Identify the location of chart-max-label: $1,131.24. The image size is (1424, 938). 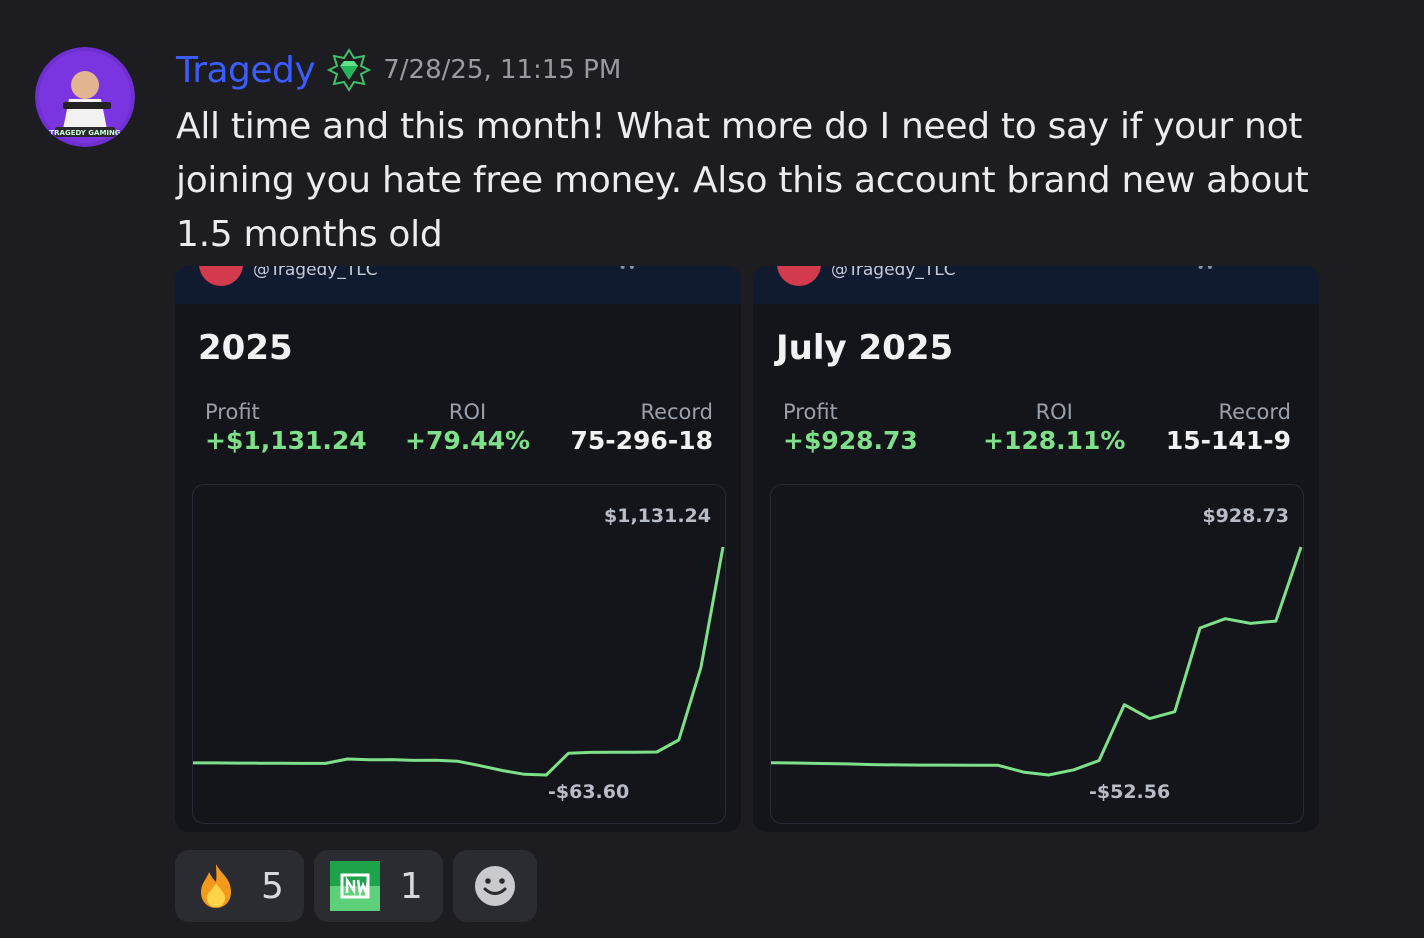
(657, 516).